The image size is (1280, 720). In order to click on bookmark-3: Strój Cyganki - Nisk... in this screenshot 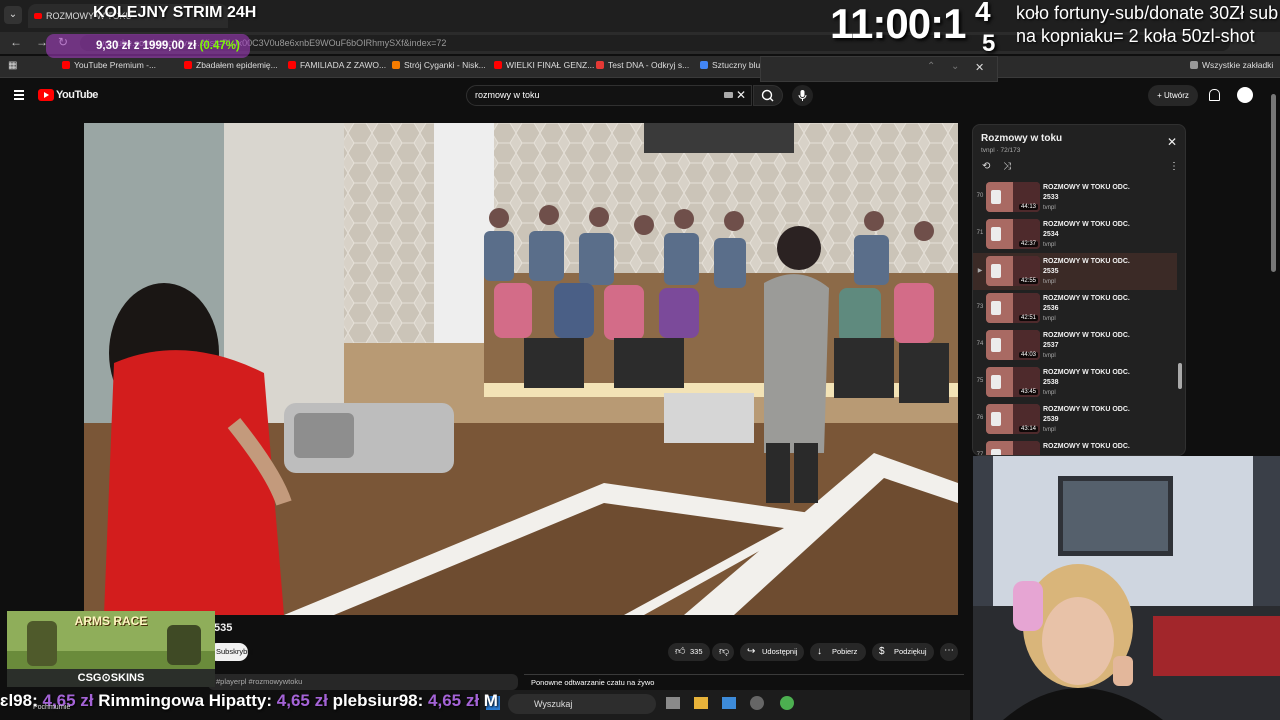, I will do `click(439, 65)`.